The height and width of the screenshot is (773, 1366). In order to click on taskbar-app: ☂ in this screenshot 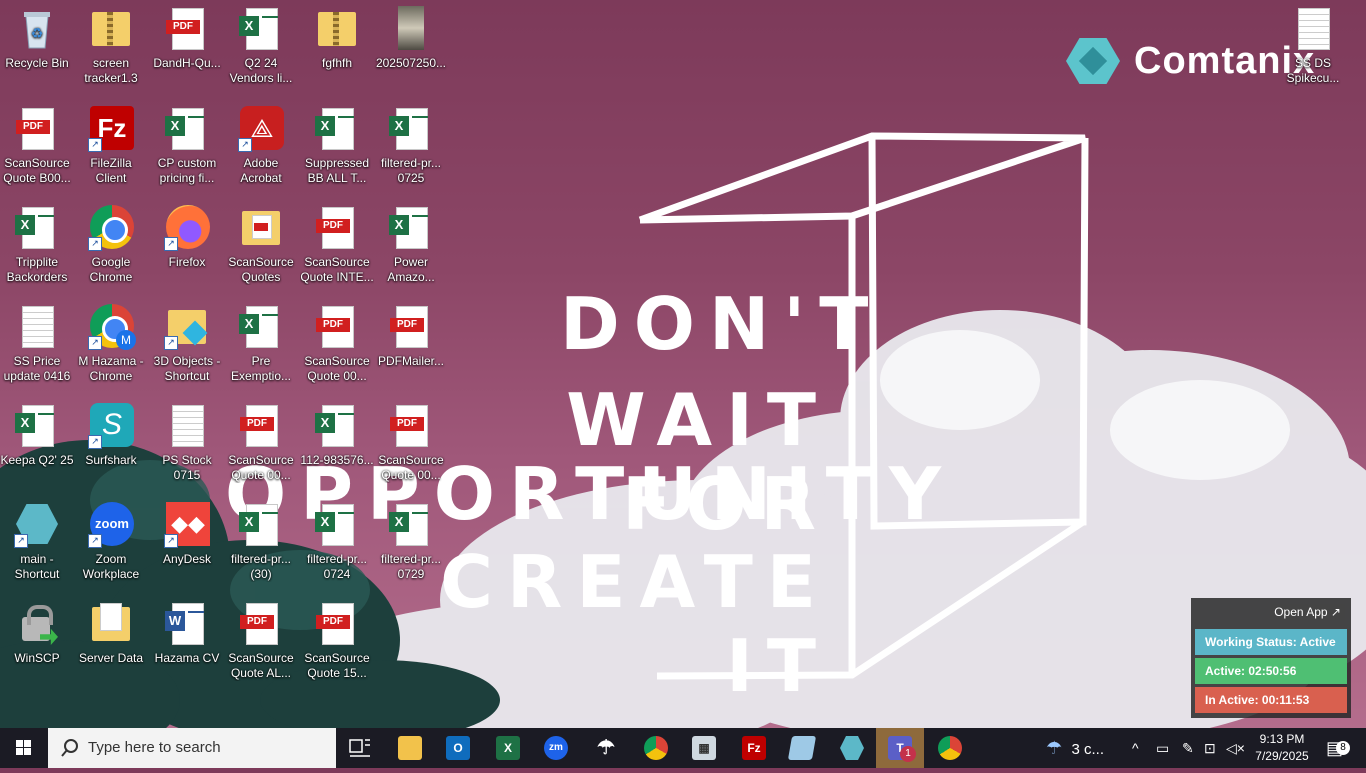, I will do `click(606, 748)`.